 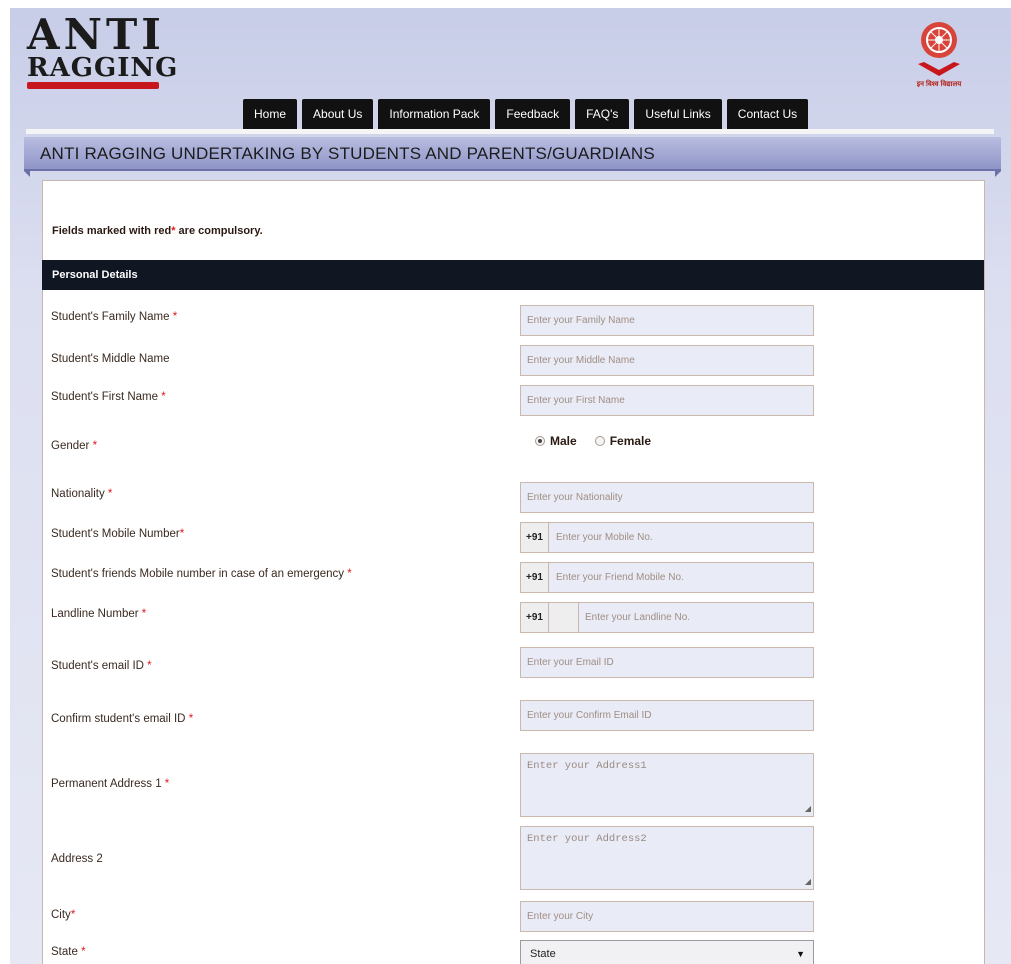 I want to click on compulsory-note-text: Fields marked with red, so click(x=112, y=231).